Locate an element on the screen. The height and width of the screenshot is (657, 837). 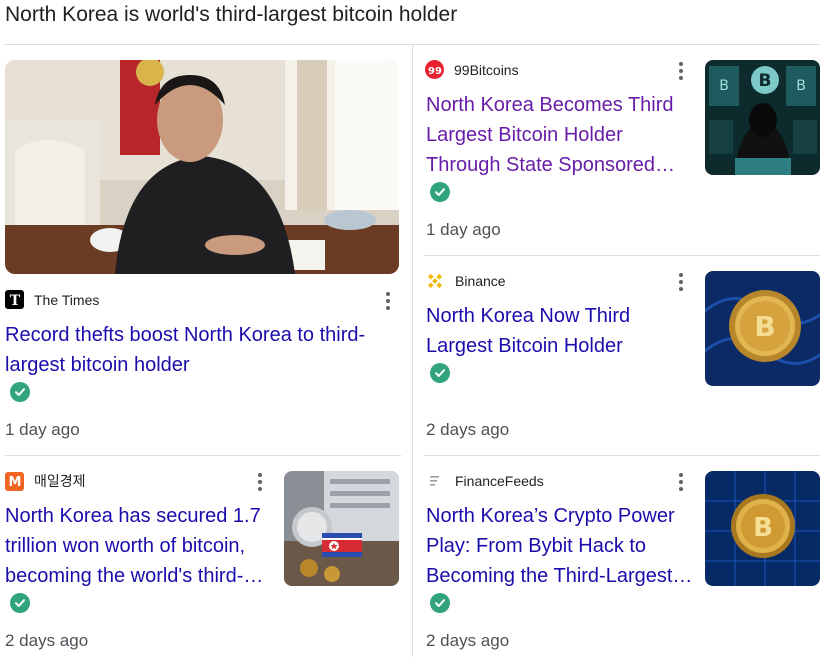
svg-text: M is located at coordinates (14, 481).